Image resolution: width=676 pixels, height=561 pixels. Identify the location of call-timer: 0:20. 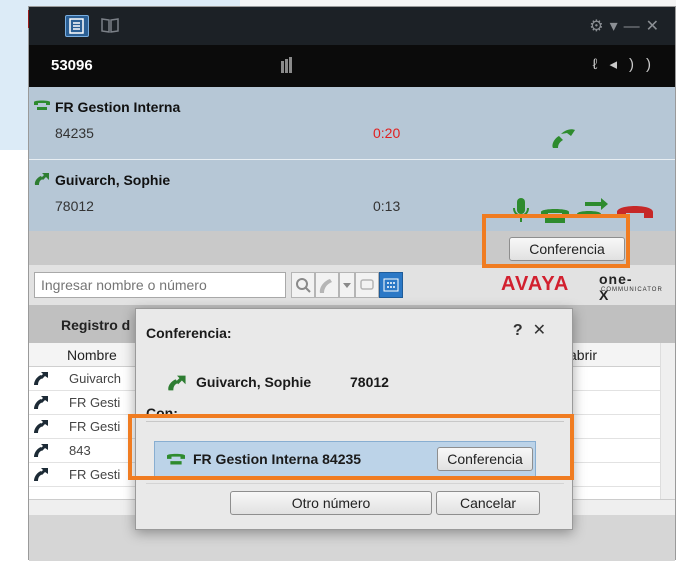
(387, 133).